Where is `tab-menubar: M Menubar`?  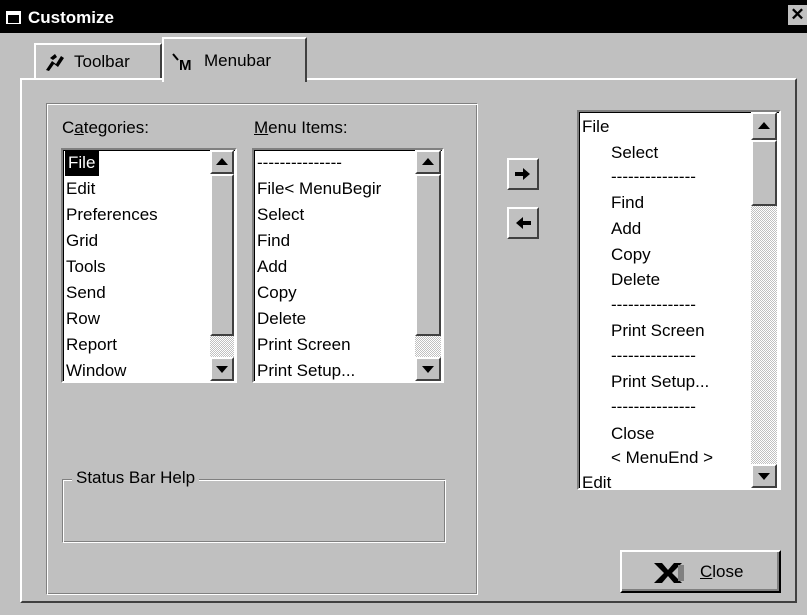 tab-menubar: M Menubar is located at coordinates (234, 59).